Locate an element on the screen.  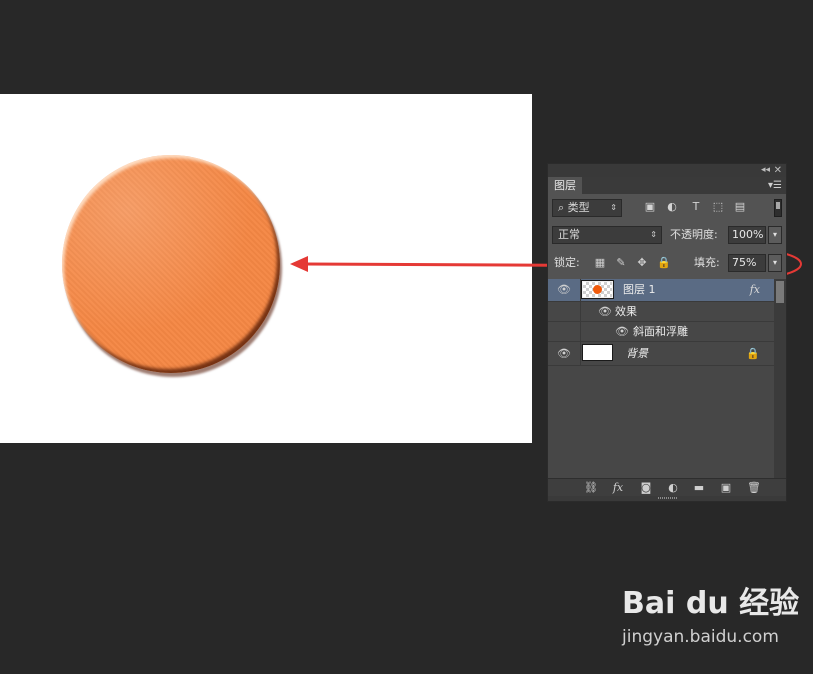
lock-all-icon: 🔒 is located at coordinates (664, 263).